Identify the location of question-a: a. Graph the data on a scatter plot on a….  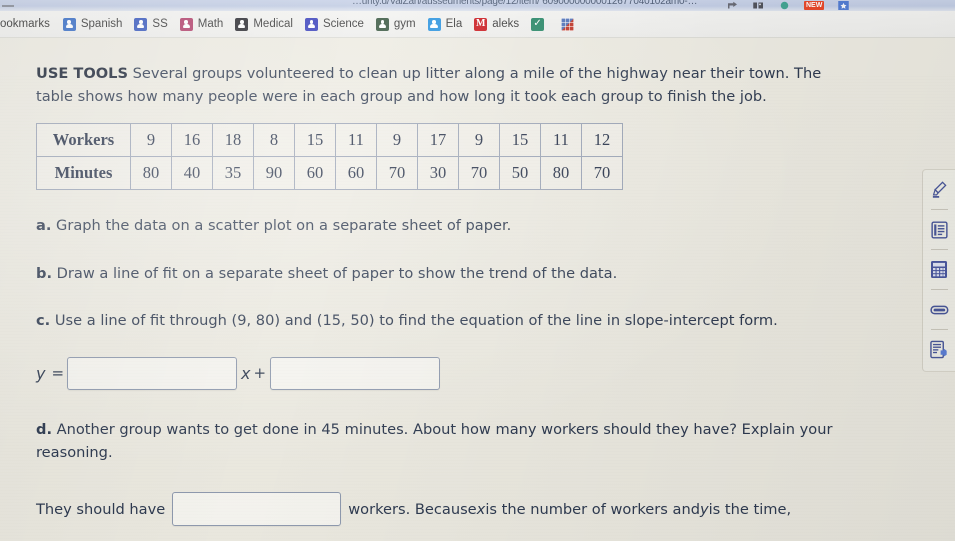
(446, 225).